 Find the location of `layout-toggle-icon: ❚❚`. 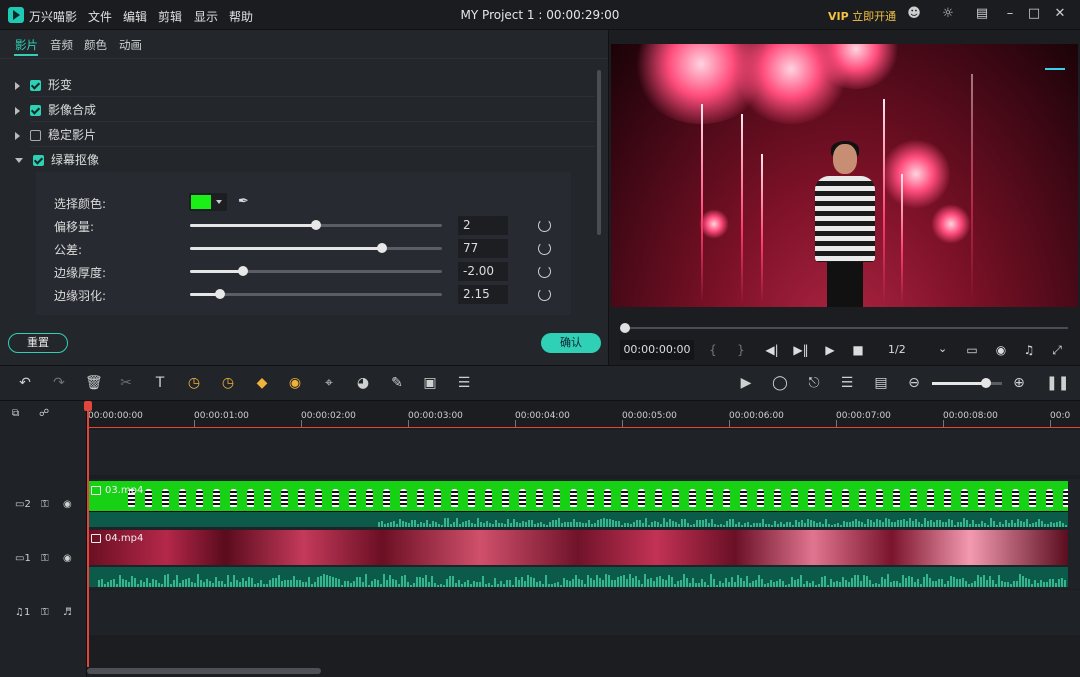

layout-toggle-icon: ❚❚ is located at coordinates (1057, 383).